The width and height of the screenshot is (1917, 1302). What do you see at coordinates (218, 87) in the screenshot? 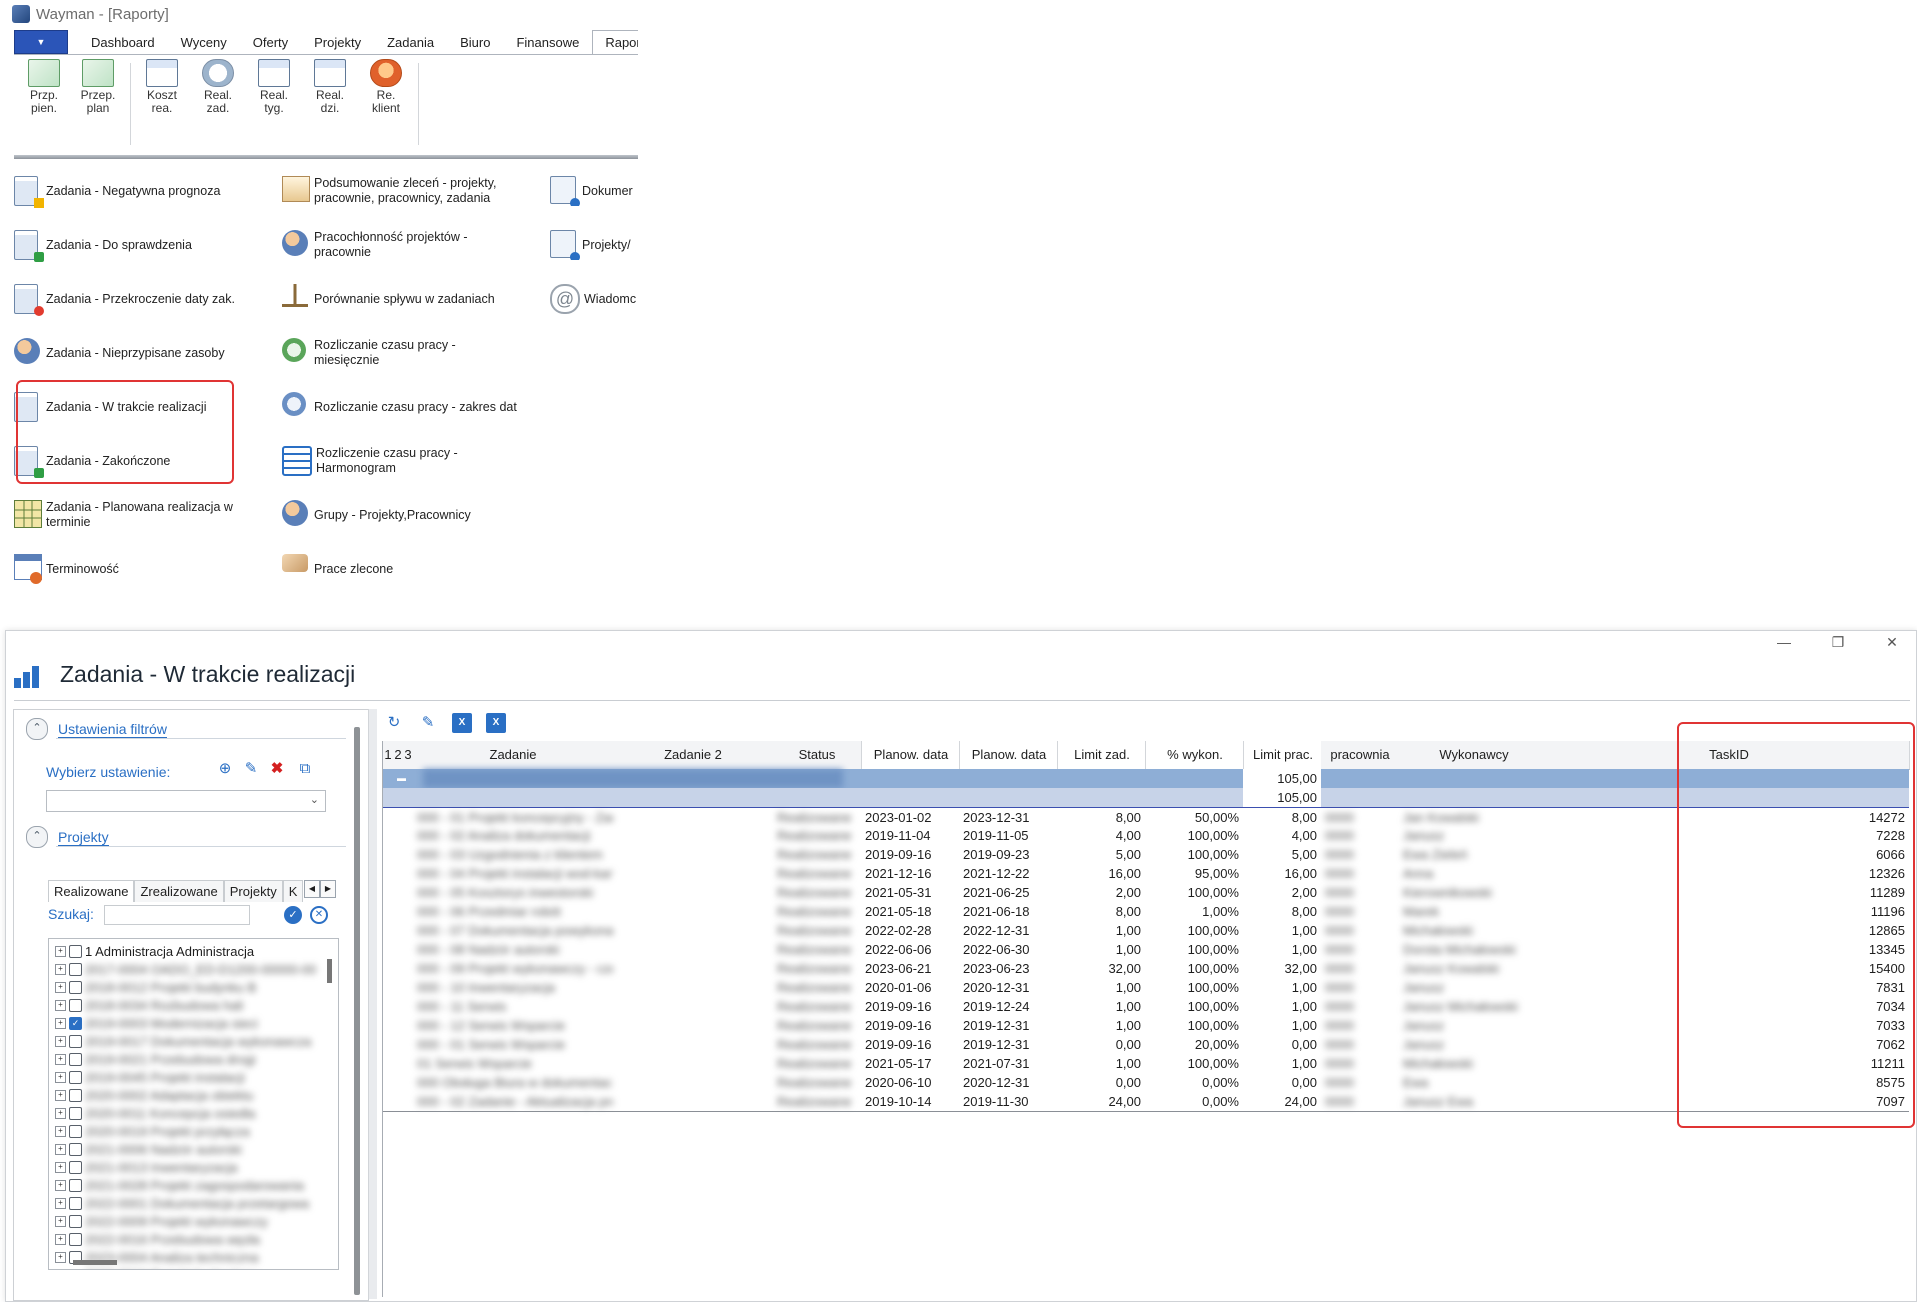
I see `ribbon-button-real-zad: Real. zad.` at bounding box center [218, 87].